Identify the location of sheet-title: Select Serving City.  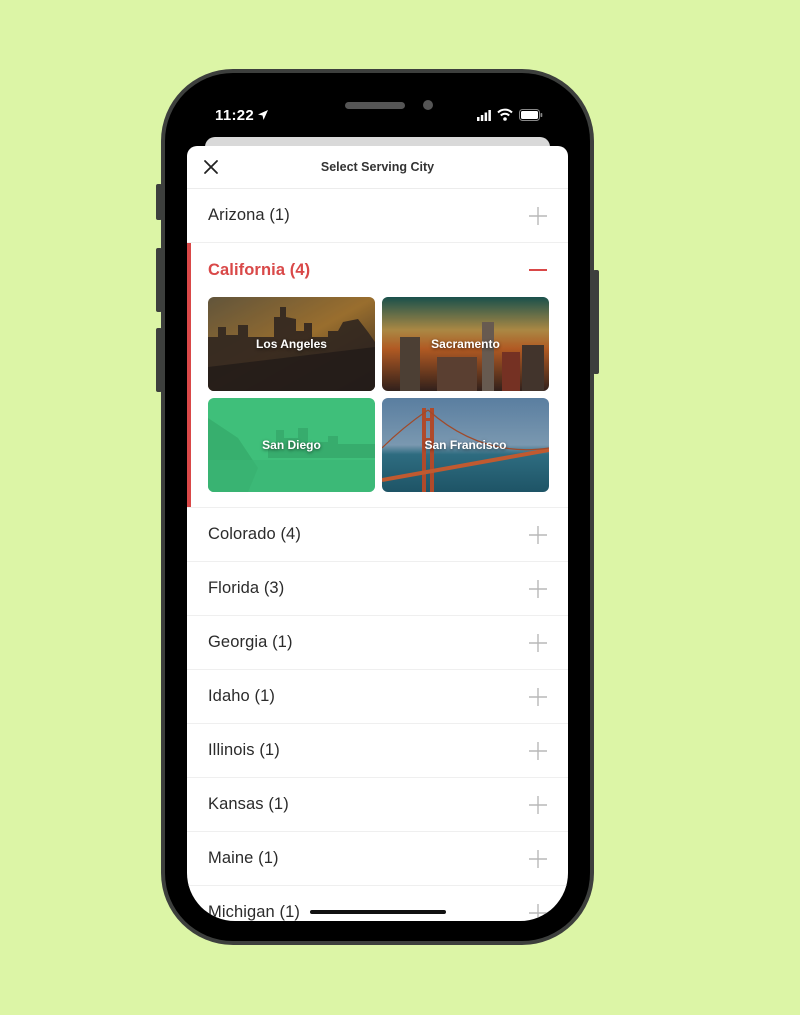
(377, 167).